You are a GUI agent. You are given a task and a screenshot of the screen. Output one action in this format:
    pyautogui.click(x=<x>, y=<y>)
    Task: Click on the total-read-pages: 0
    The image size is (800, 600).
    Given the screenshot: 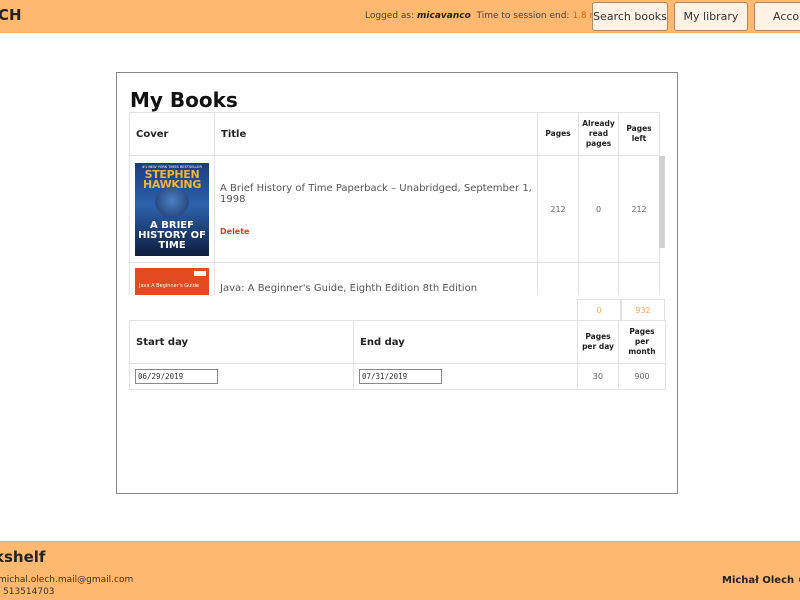 What is the action you would take?
    pyautogui.click(x=599, y=310)
    